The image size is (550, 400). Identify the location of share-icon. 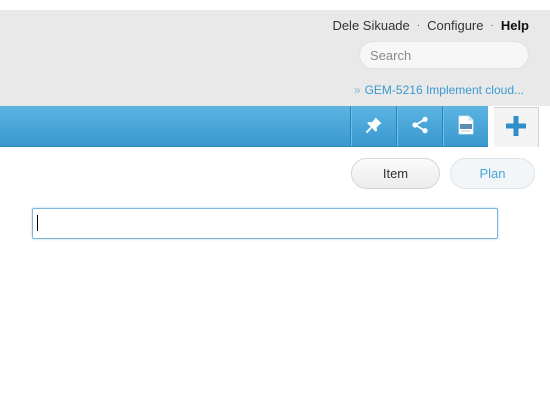
(420, 126).